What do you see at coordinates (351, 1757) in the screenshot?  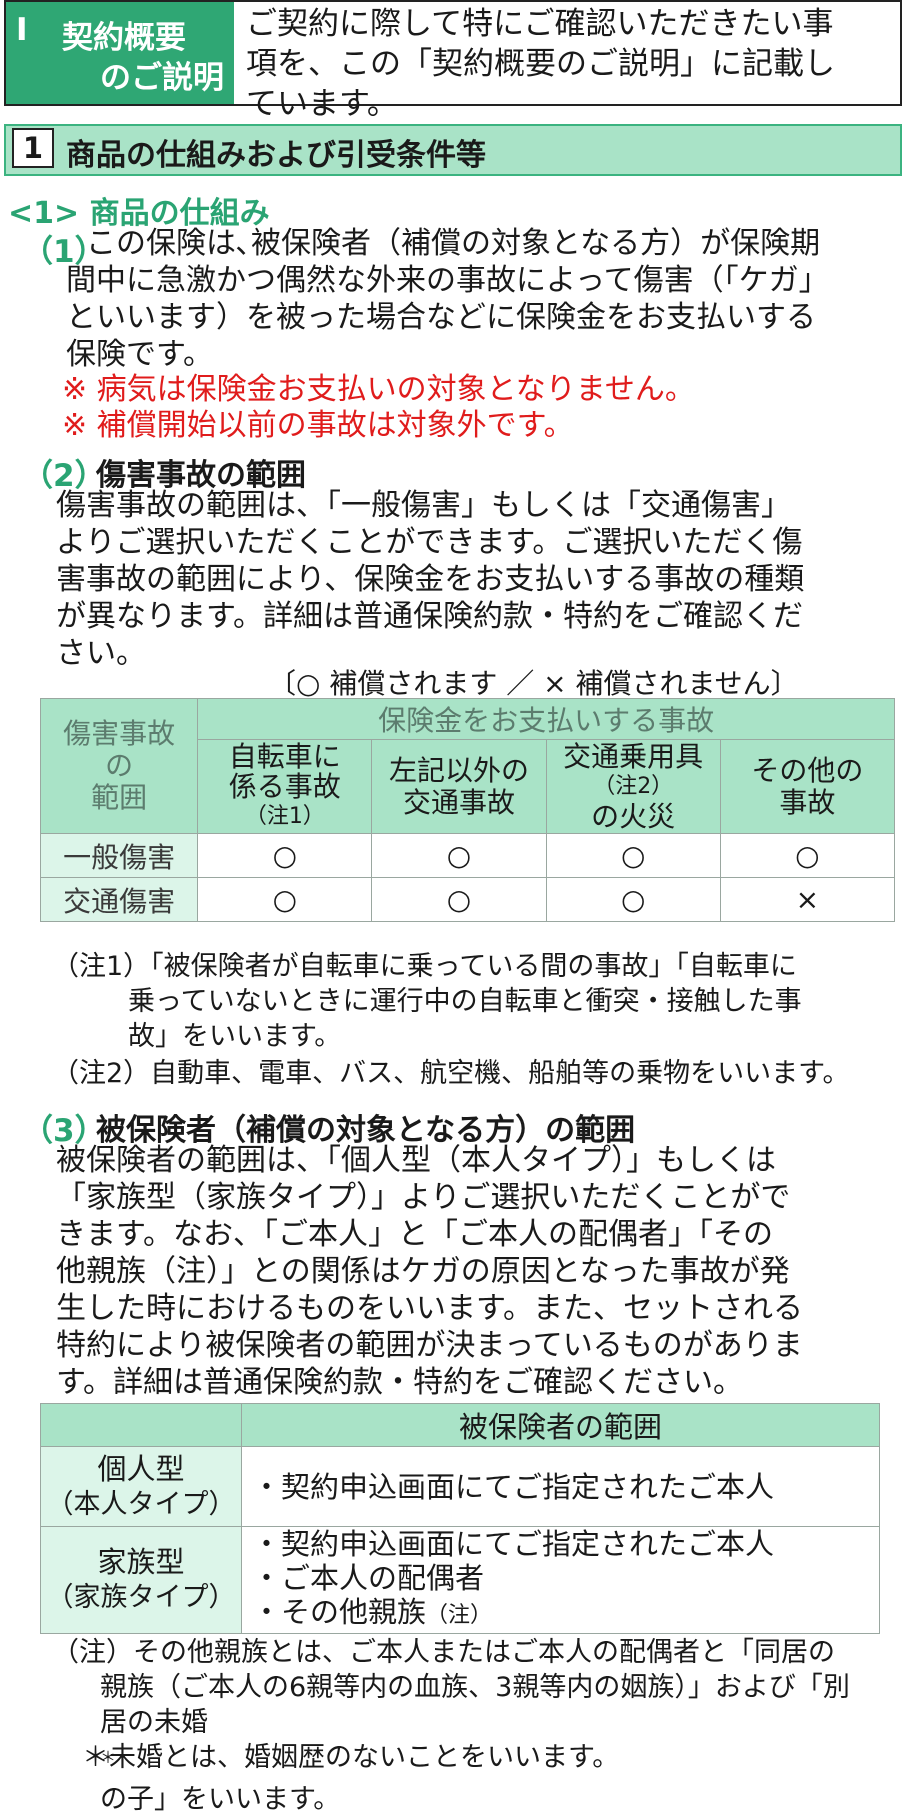 I see `footnote-unmarried: ＊未婚とは、婚姻歴のないことをいいます。` at bounding box center [351, 1757].